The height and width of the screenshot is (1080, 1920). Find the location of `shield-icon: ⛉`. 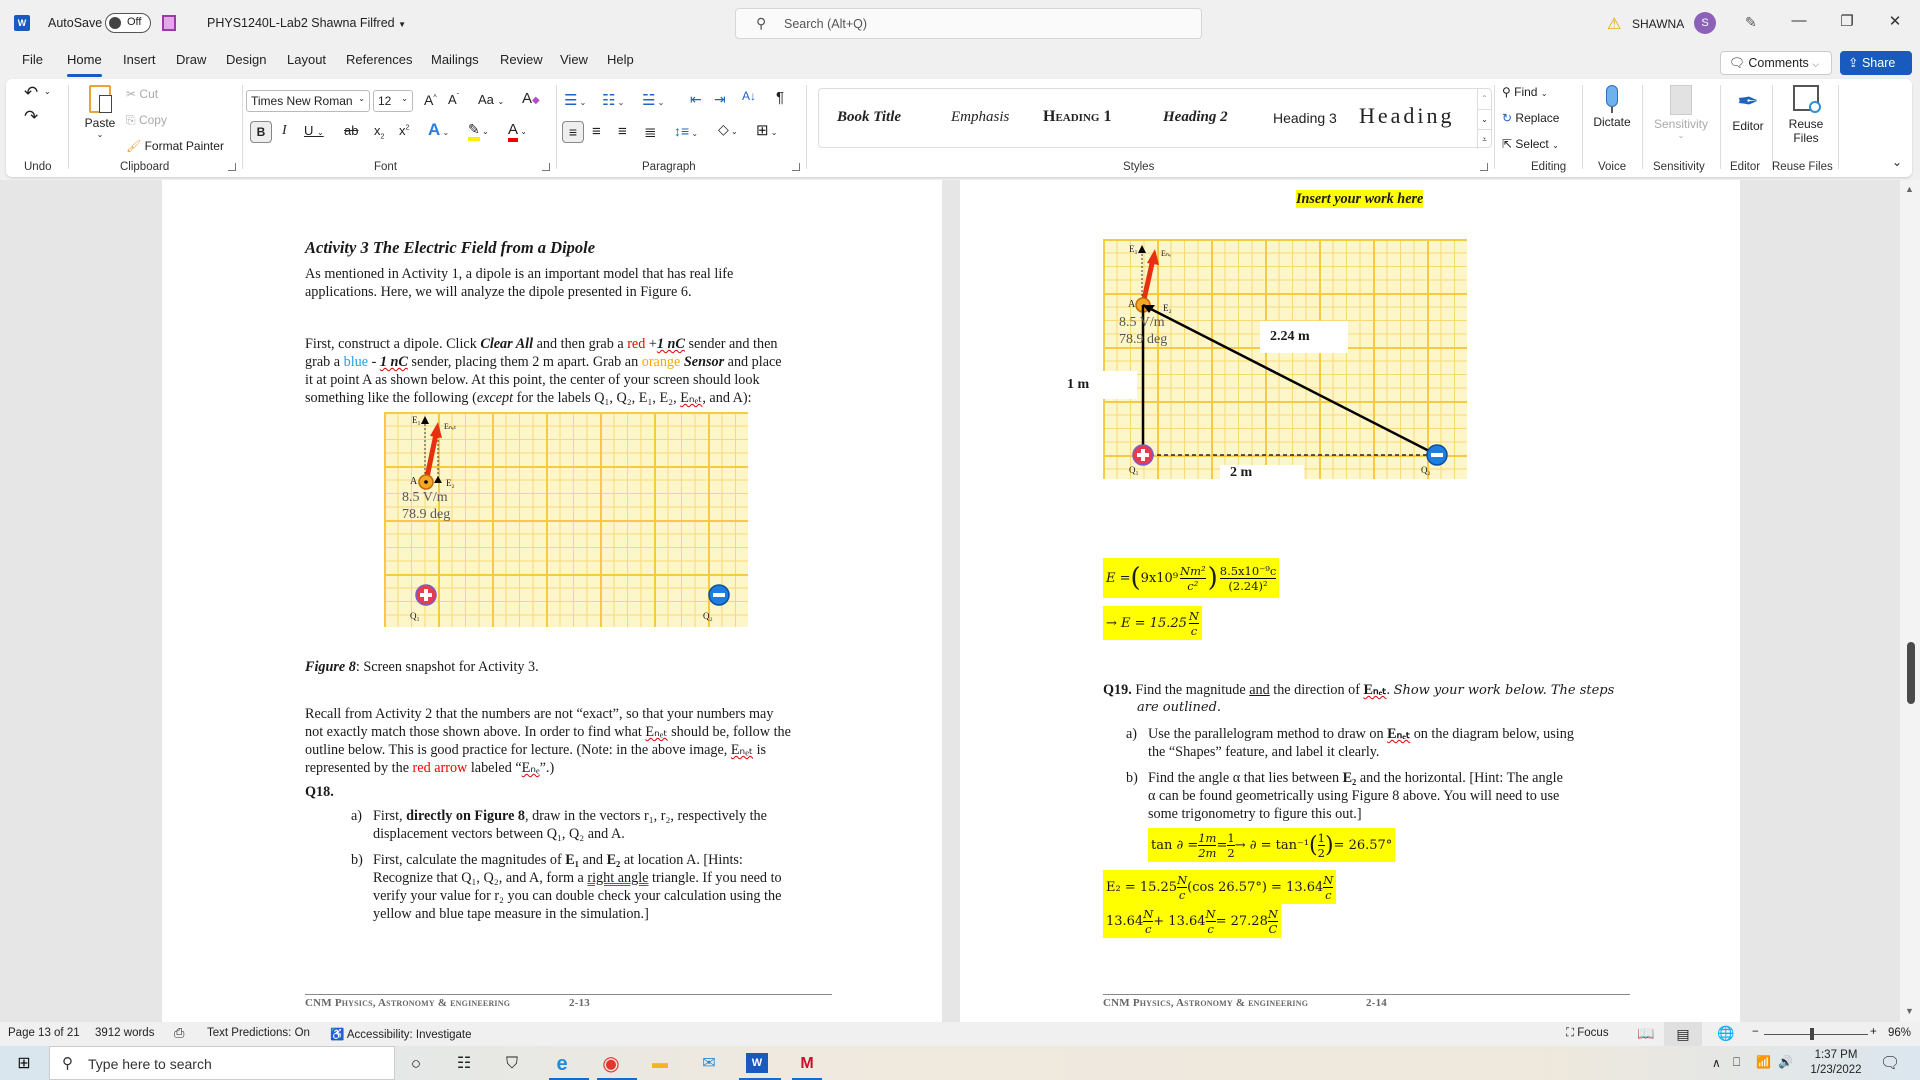

shield-icon: ⛉ is located at coordinates (512, 1064).